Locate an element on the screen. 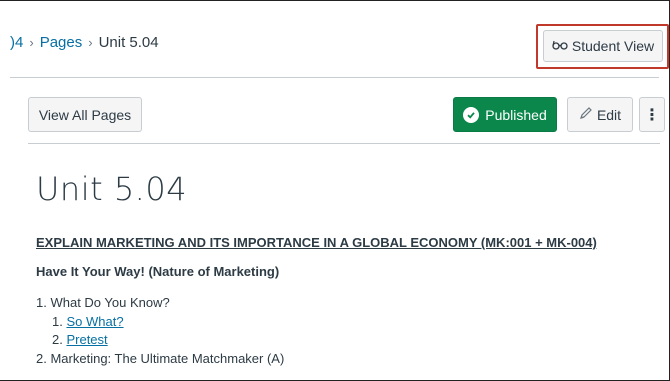 This screenshot has height=381, width=670. published-button: Published is located at coordinates (505, 114).